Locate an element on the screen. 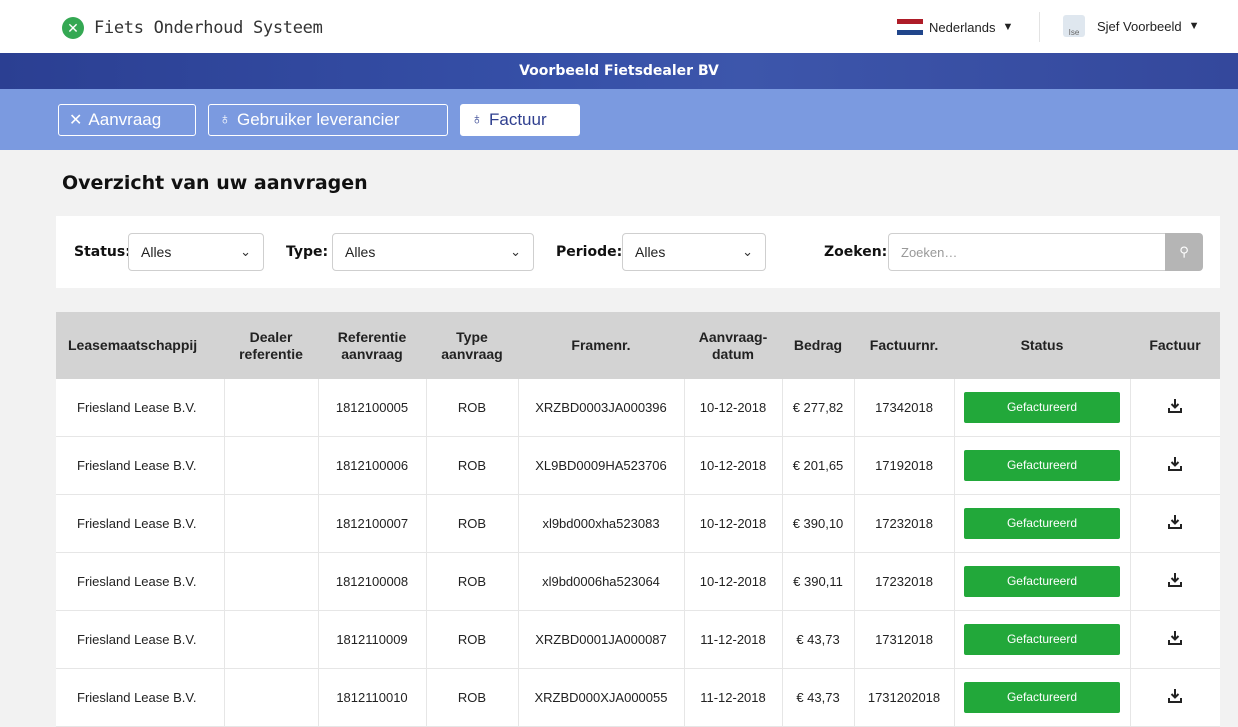 The image size is (1238, 727). user-menu: Ise Sjef Voorbeeld ▼ is located at coordinates (1131, 26).